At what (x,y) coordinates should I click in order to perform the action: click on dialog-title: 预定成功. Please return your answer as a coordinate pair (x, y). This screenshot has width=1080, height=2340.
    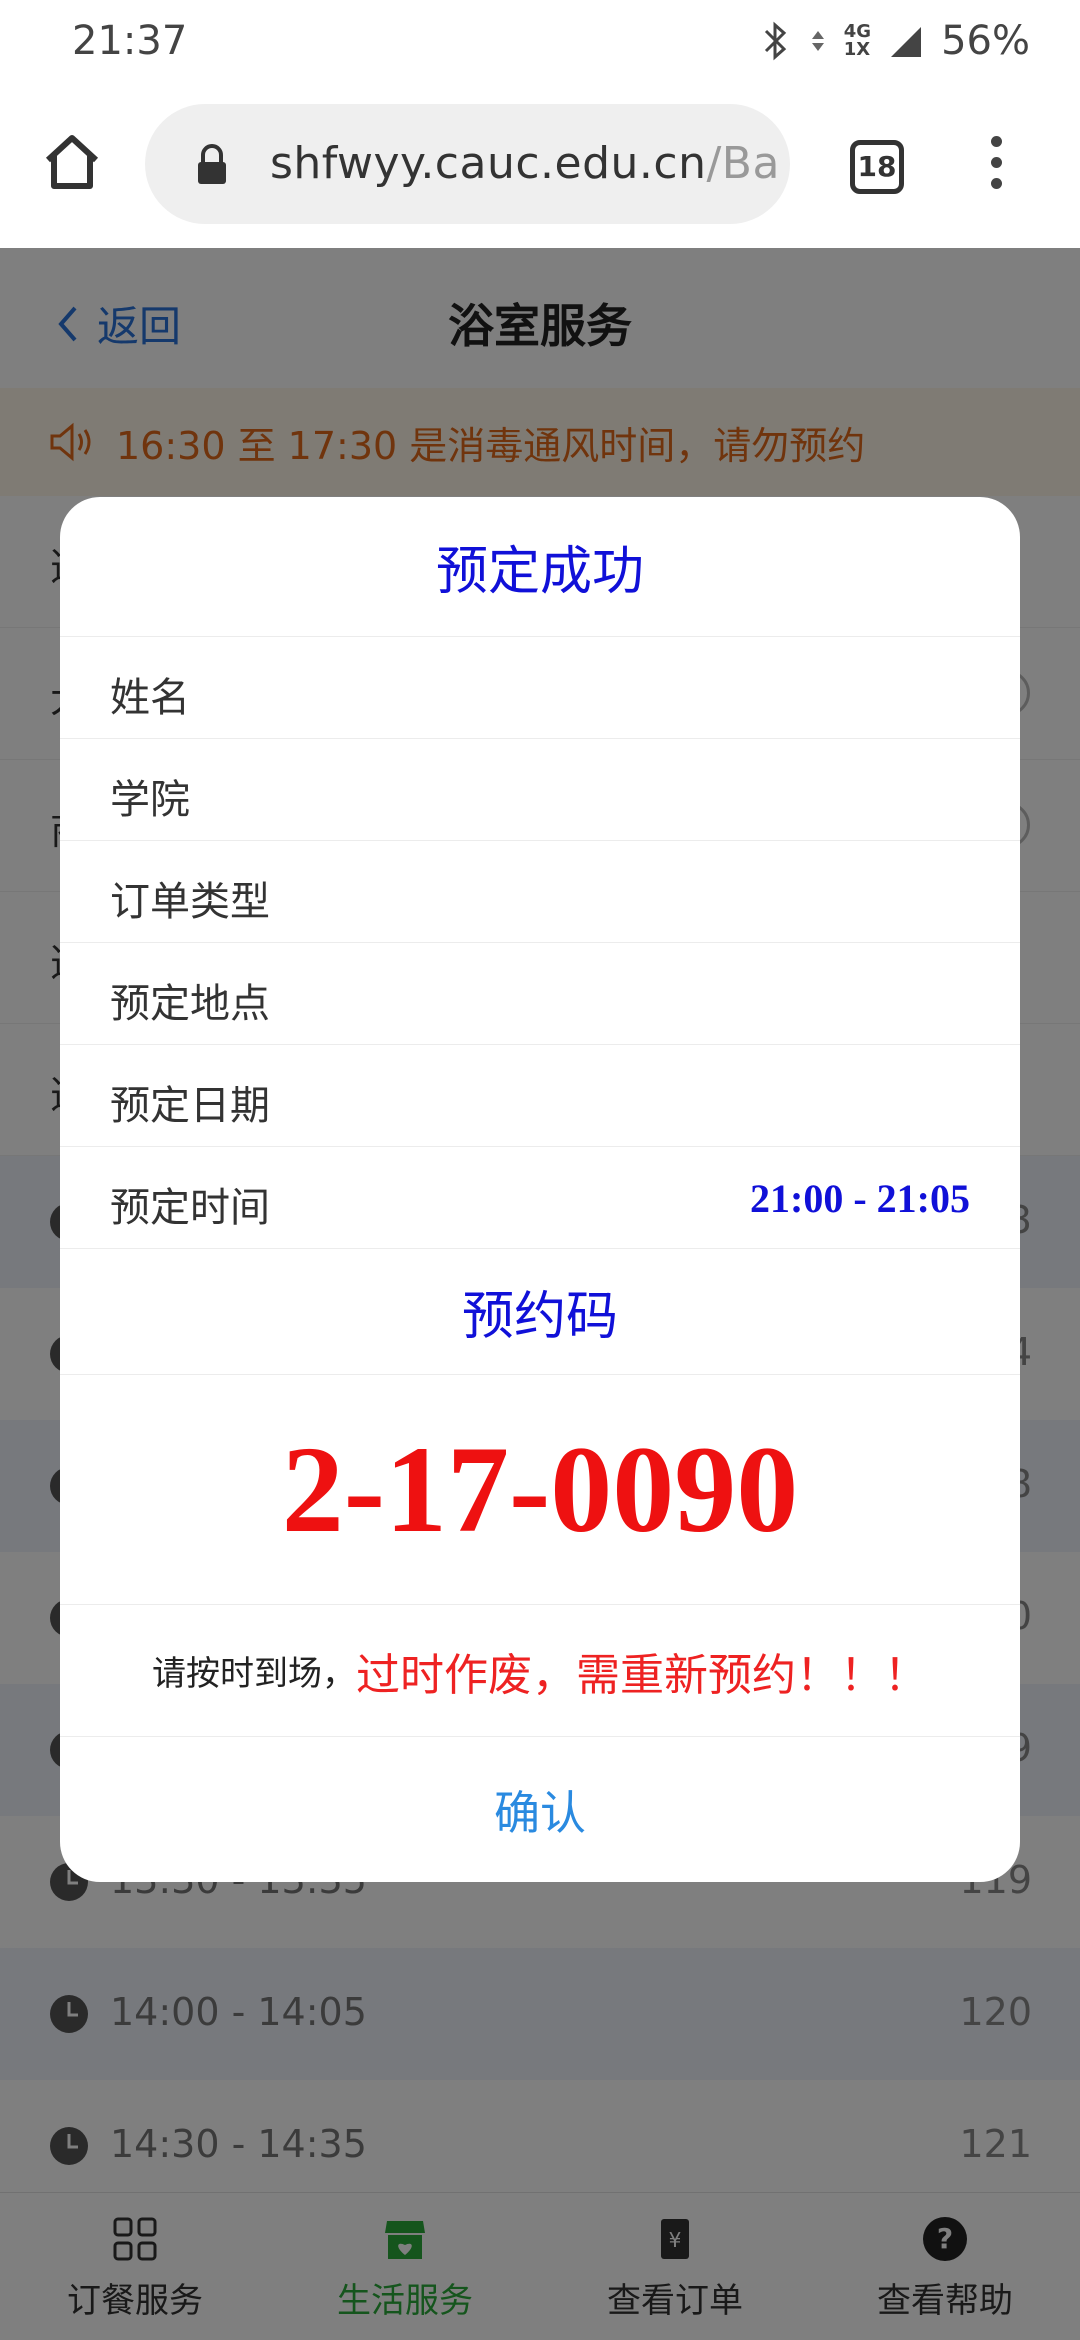
    Looking at the image, I should click on (540, 567).